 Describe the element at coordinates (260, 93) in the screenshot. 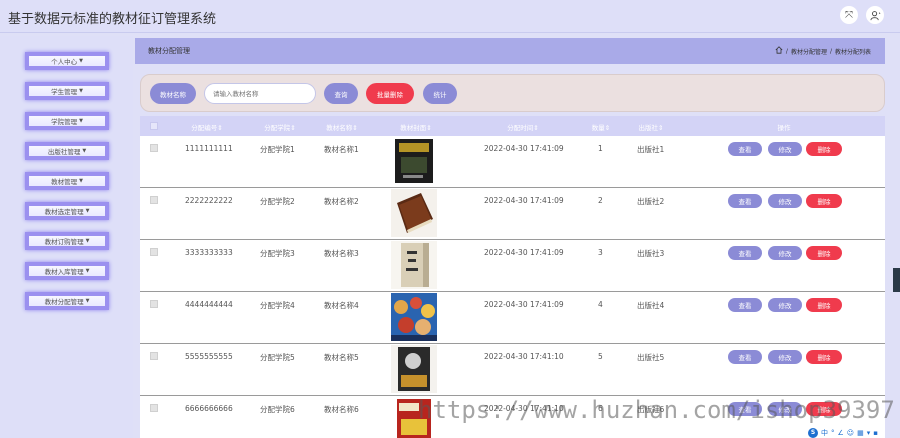

I see `search-input` at that location.